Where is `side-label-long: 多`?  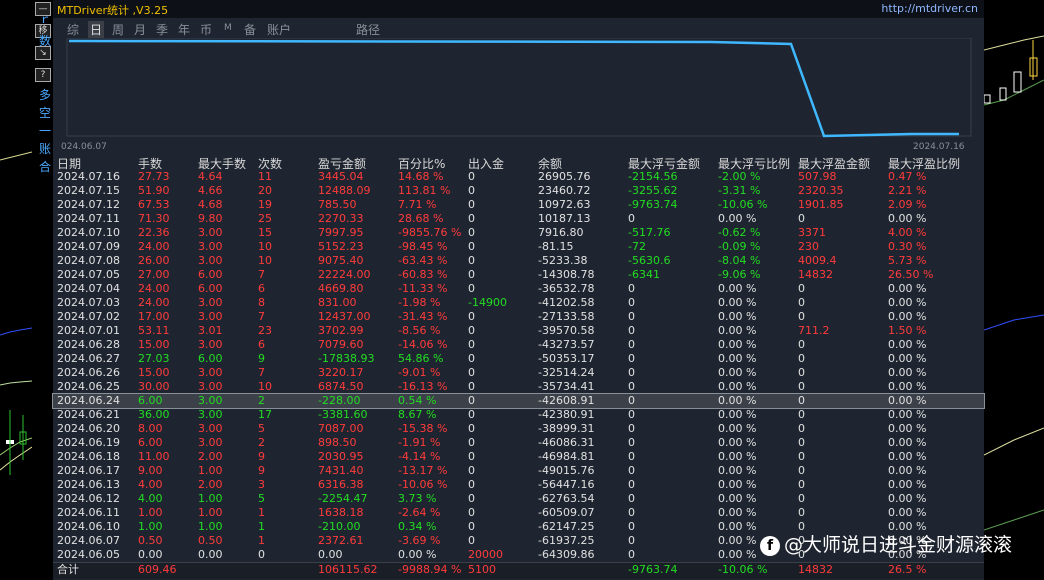 side-label-long: 多 is located at coordinates (45, 94).